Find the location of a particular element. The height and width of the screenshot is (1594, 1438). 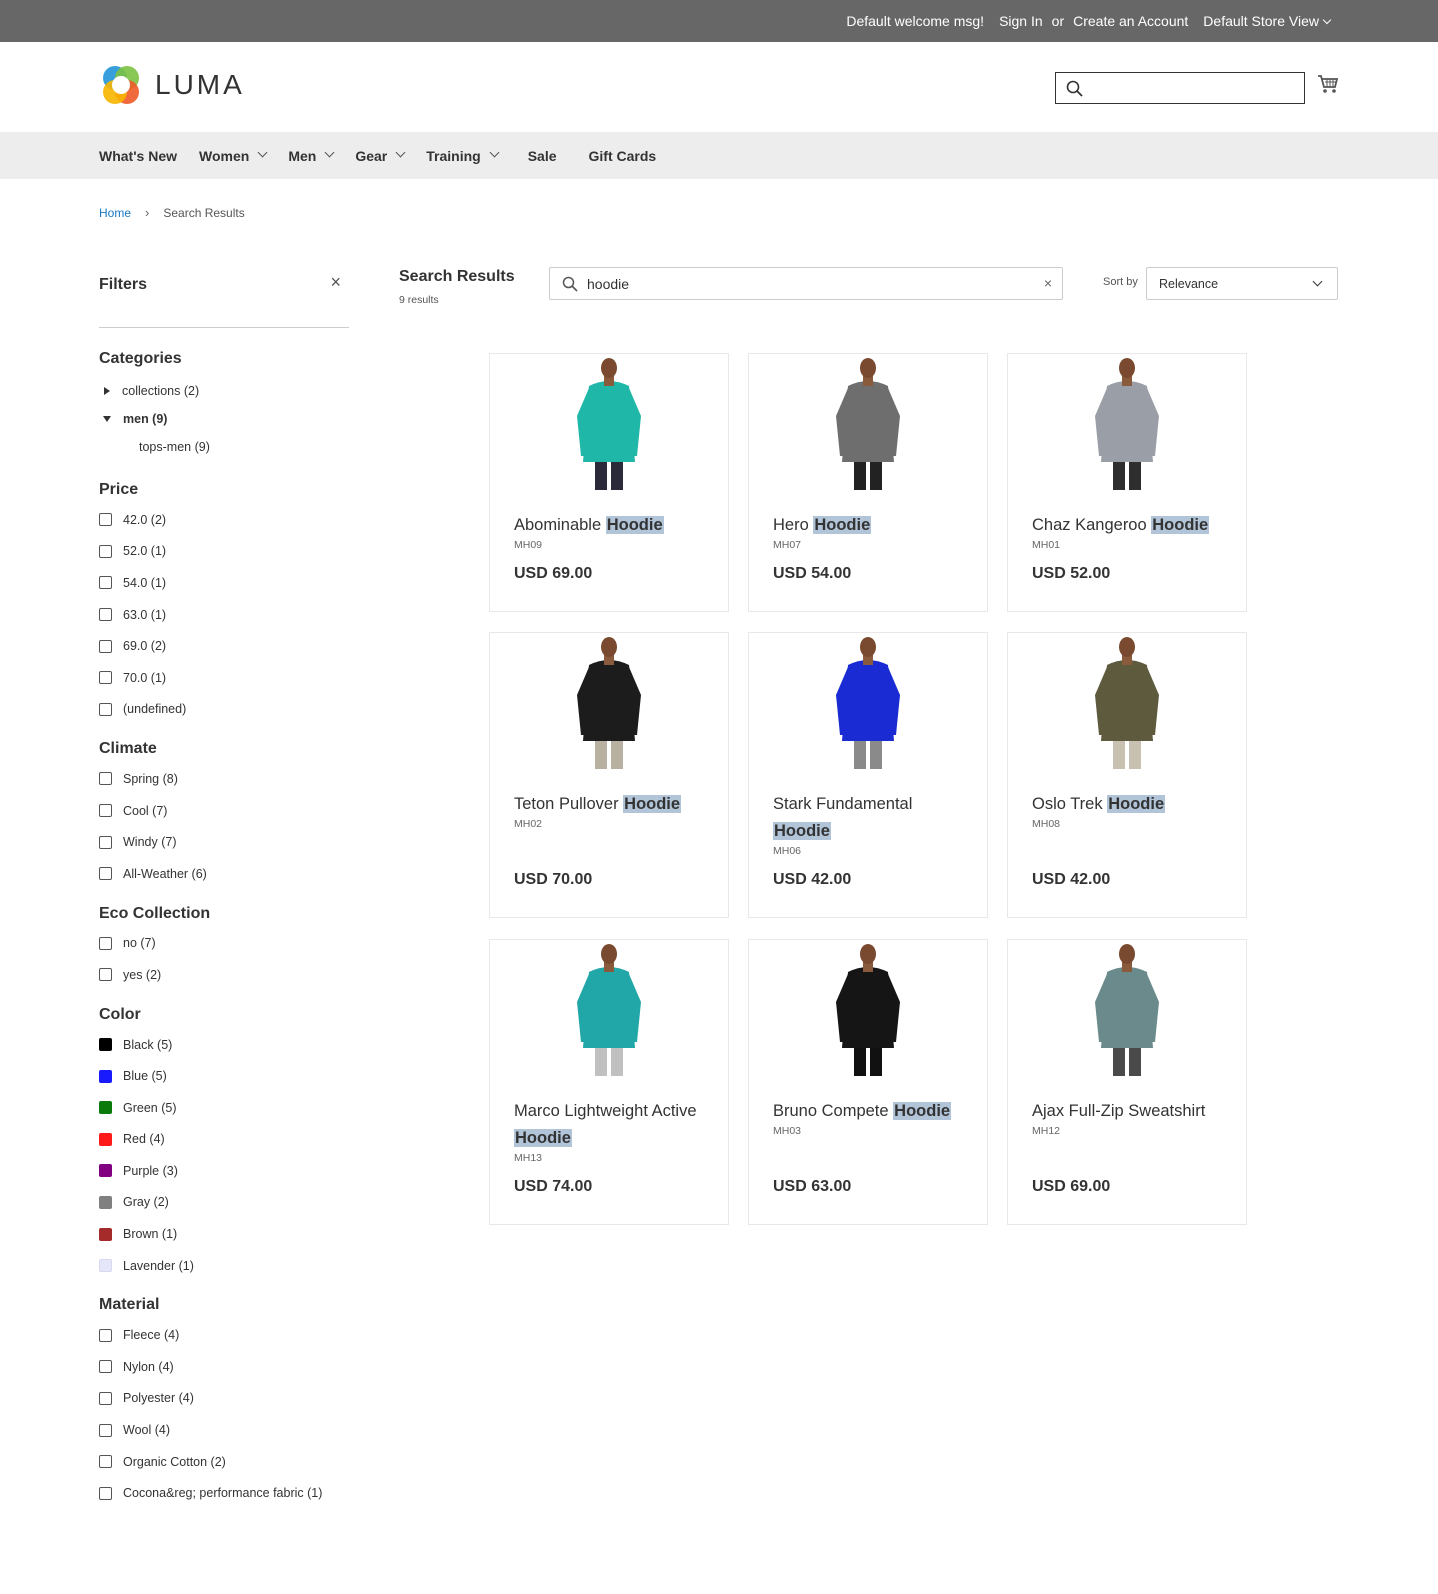

product-name: Marco Lightweight Active Hoodie is located at coordinates (614, 1125).